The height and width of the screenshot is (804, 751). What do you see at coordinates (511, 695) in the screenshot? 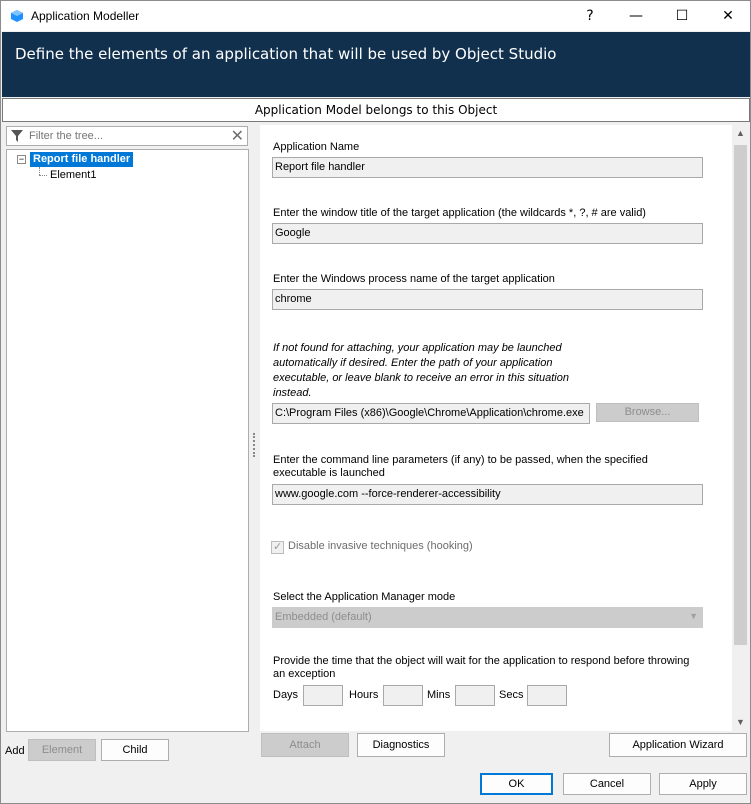
I see `secs-label: Secs` at bounding box center [511, 695].